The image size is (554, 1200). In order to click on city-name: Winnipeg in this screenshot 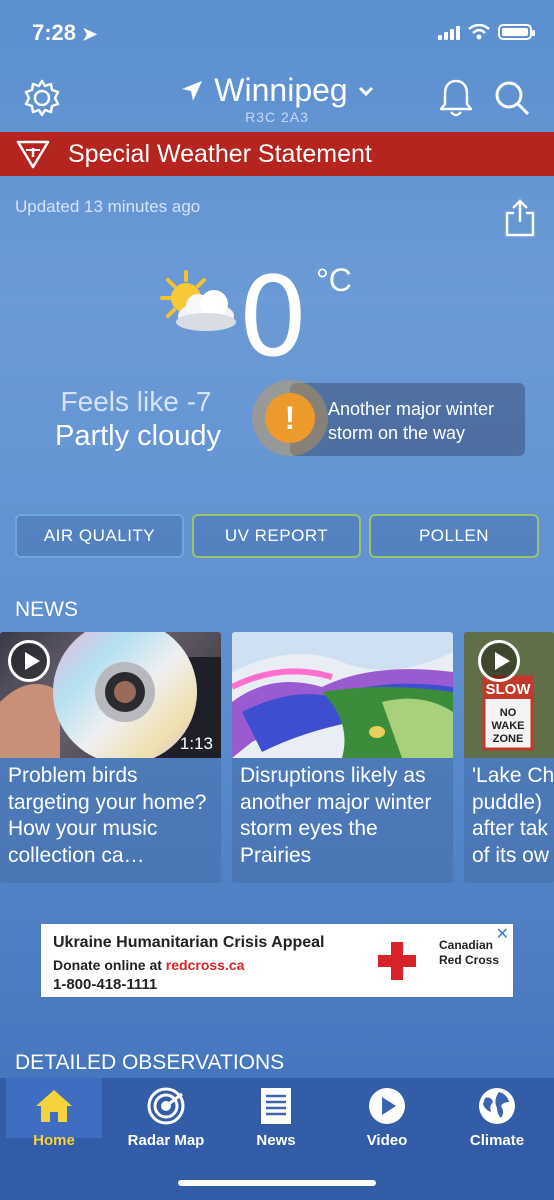, I will do `click(281, 90)`.